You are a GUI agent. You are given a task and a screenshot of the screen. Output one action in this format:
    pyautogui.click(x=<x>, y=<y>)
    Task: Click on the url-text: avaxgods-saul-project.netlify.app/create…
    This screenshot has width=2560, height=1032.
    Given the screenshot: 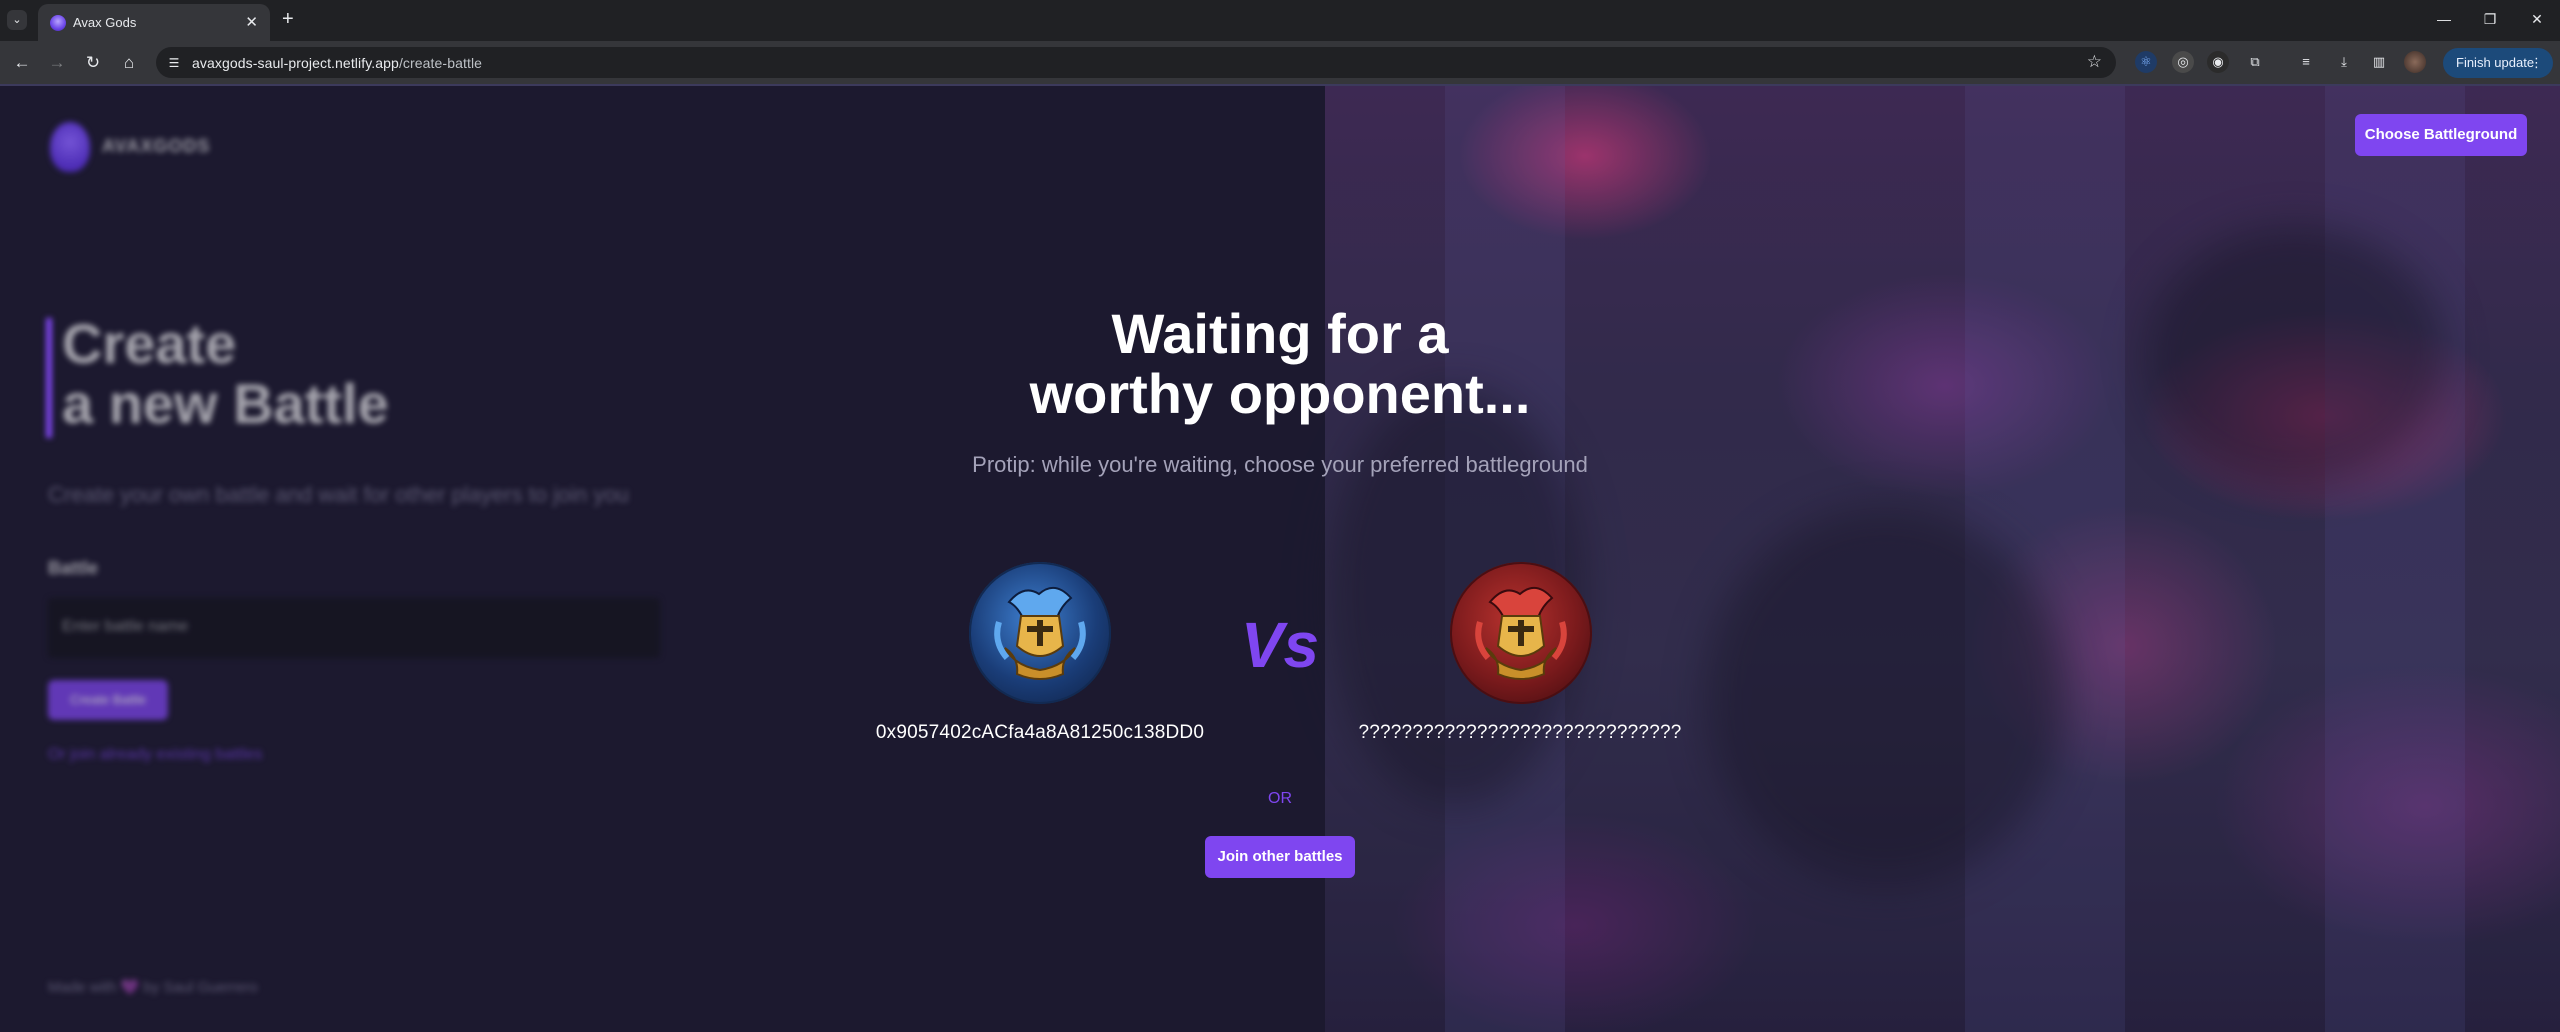 What is the action you would take?
    pyautogui.click(x=337, y=63)
    